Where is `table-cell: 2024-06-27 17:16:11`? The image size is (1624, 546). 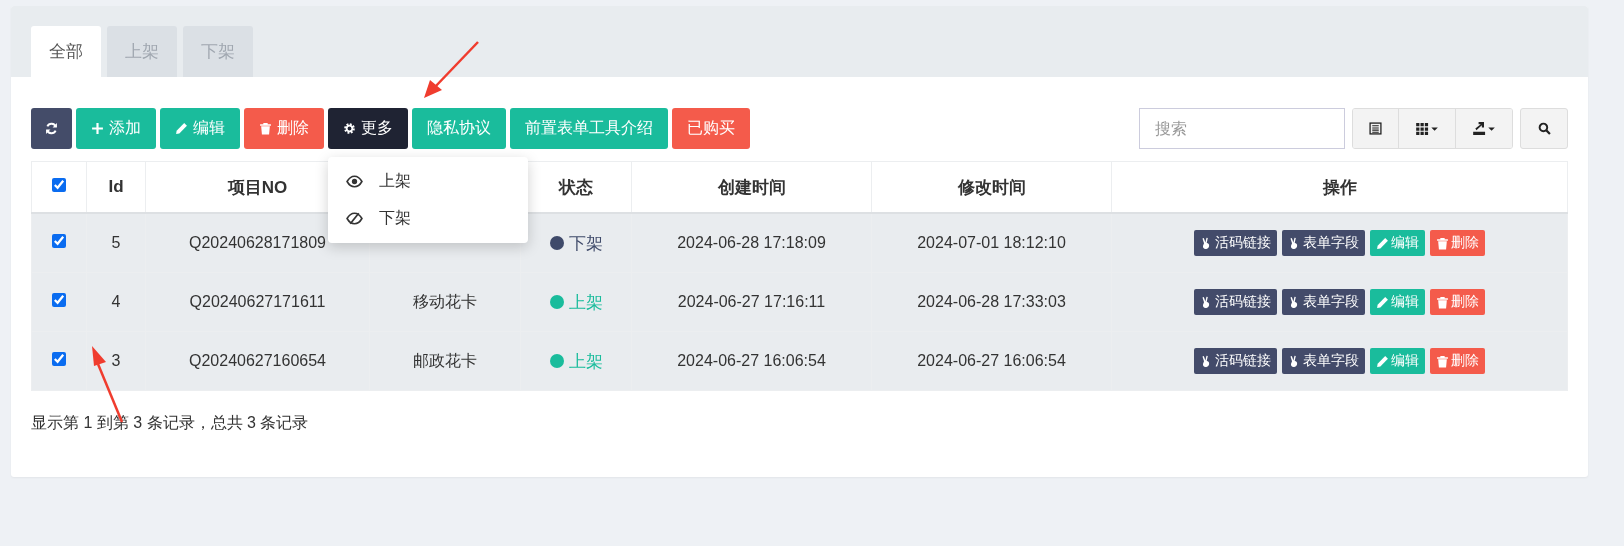 table-cell: 2024-06-27 17:16:11 is located at coordinates (751, 301).